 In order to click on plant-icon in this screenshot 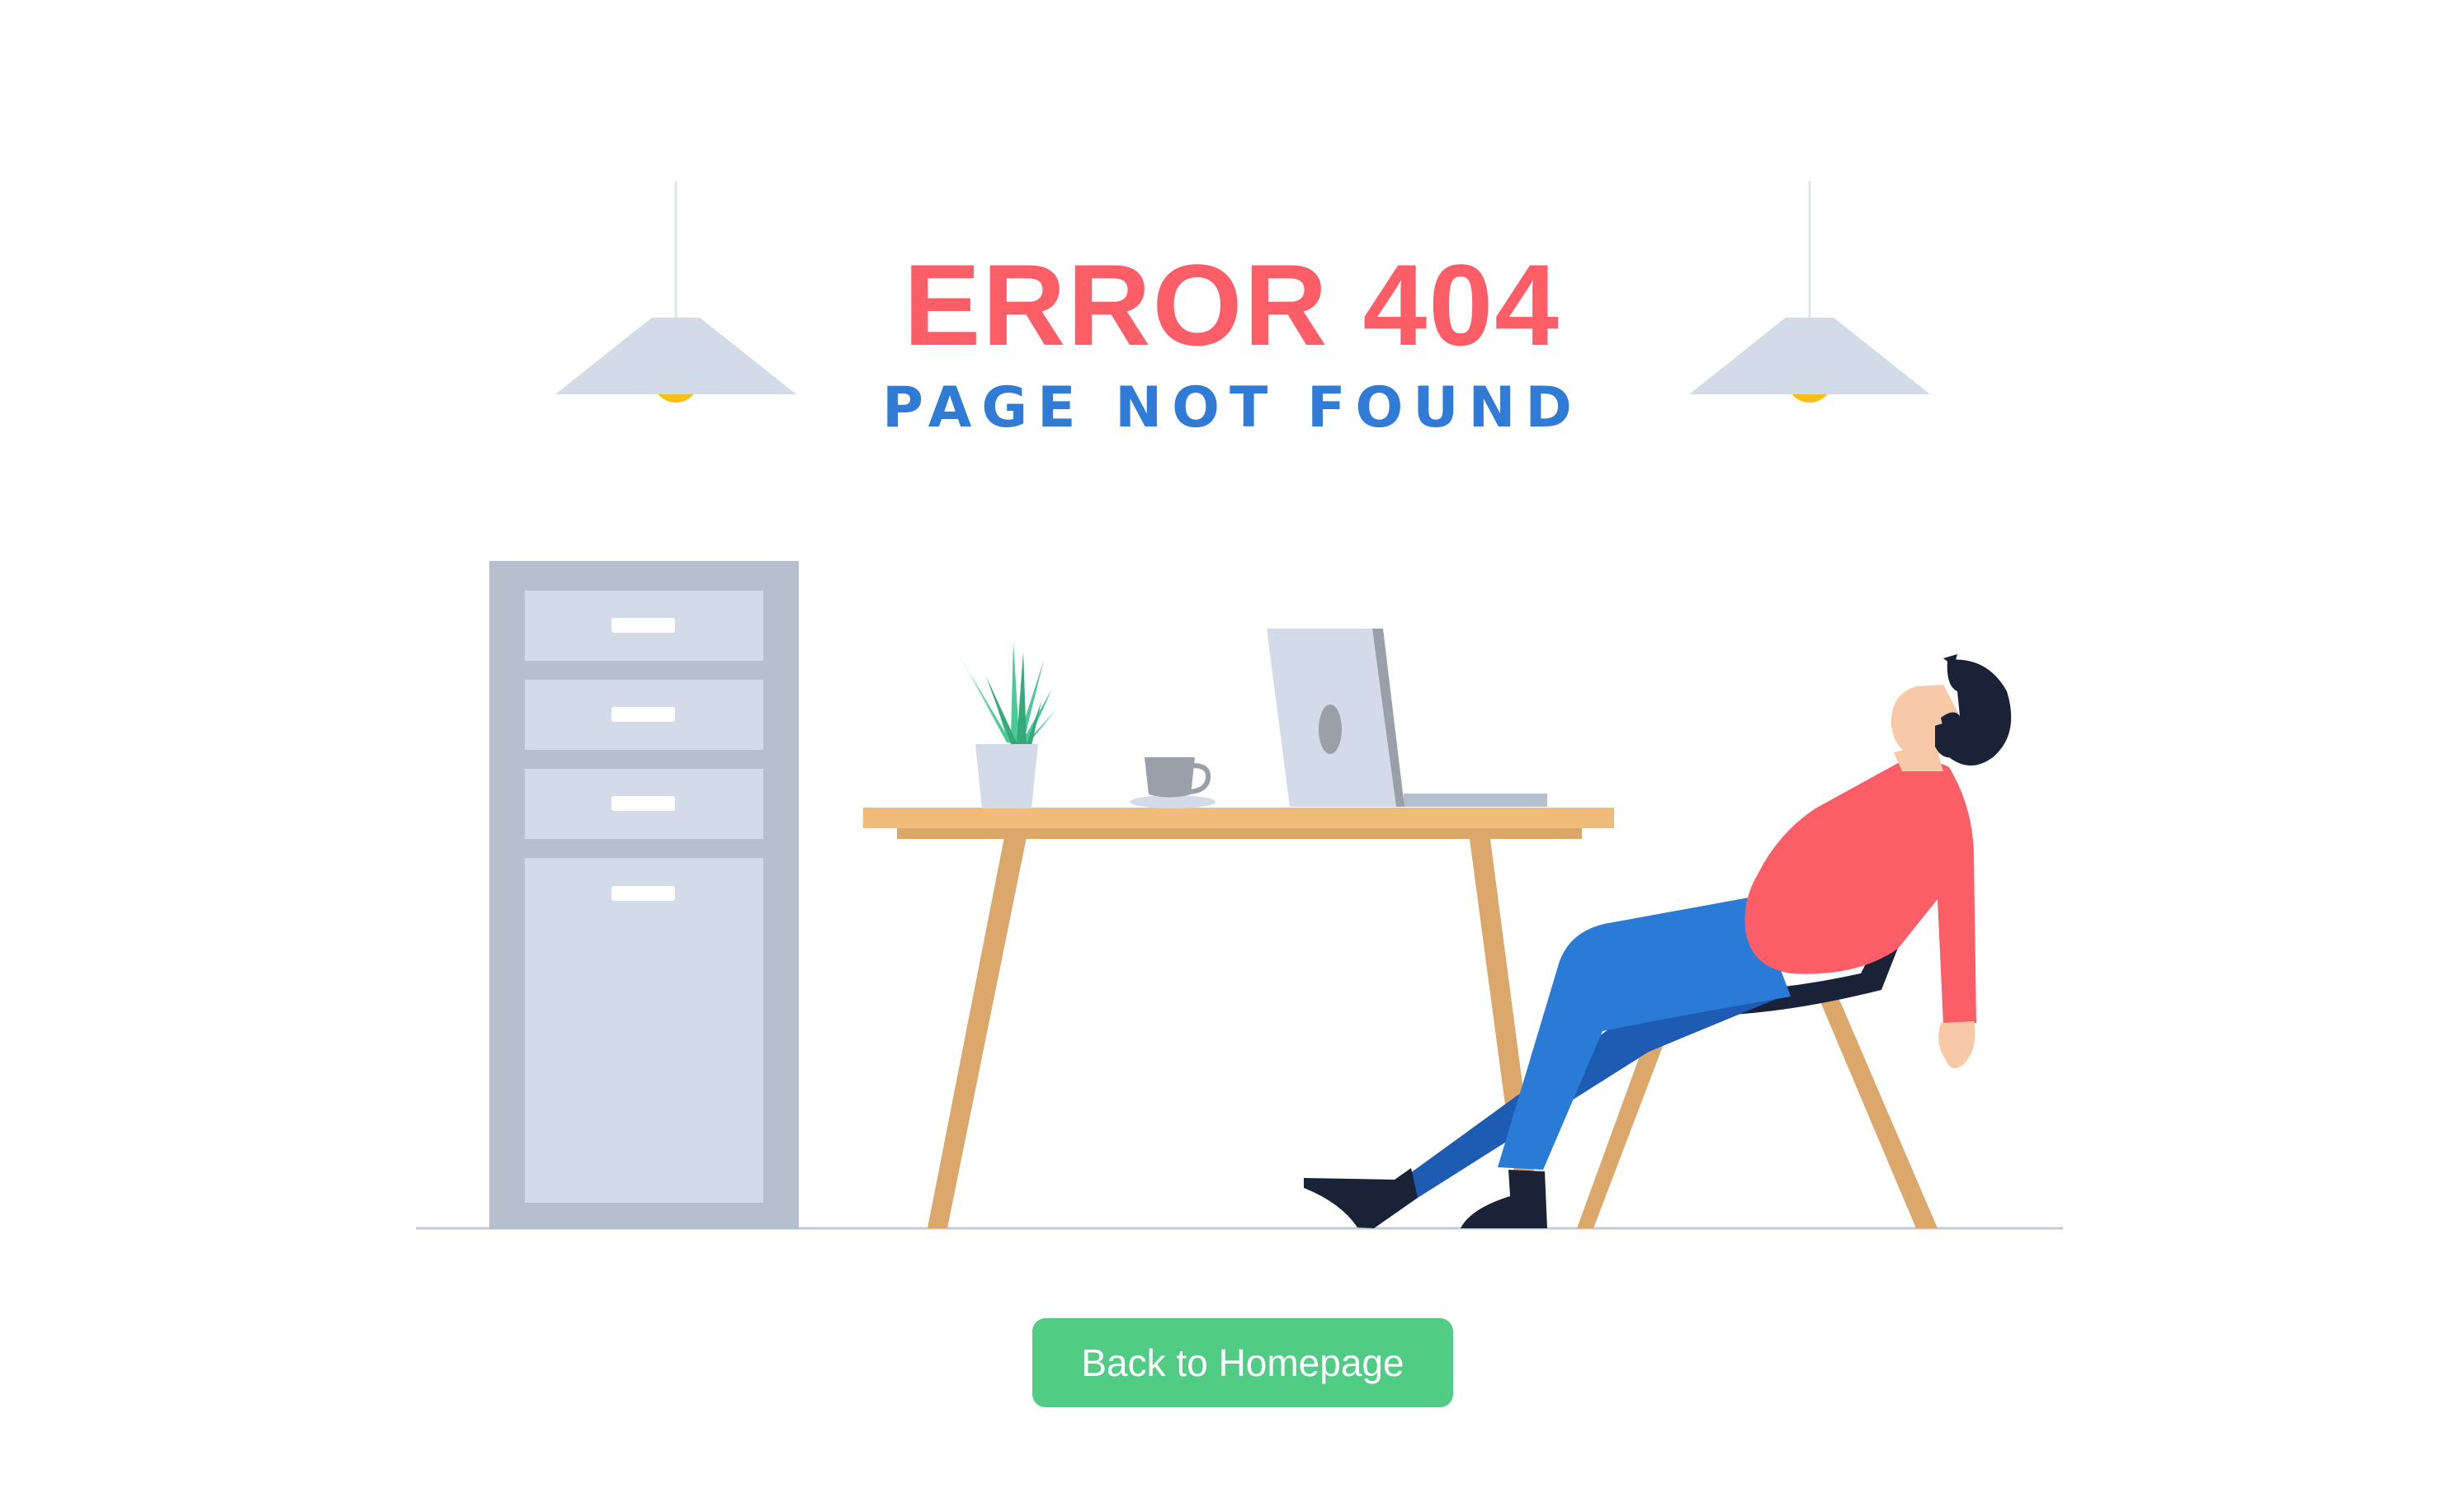, I will do `click(1007, 725)`.